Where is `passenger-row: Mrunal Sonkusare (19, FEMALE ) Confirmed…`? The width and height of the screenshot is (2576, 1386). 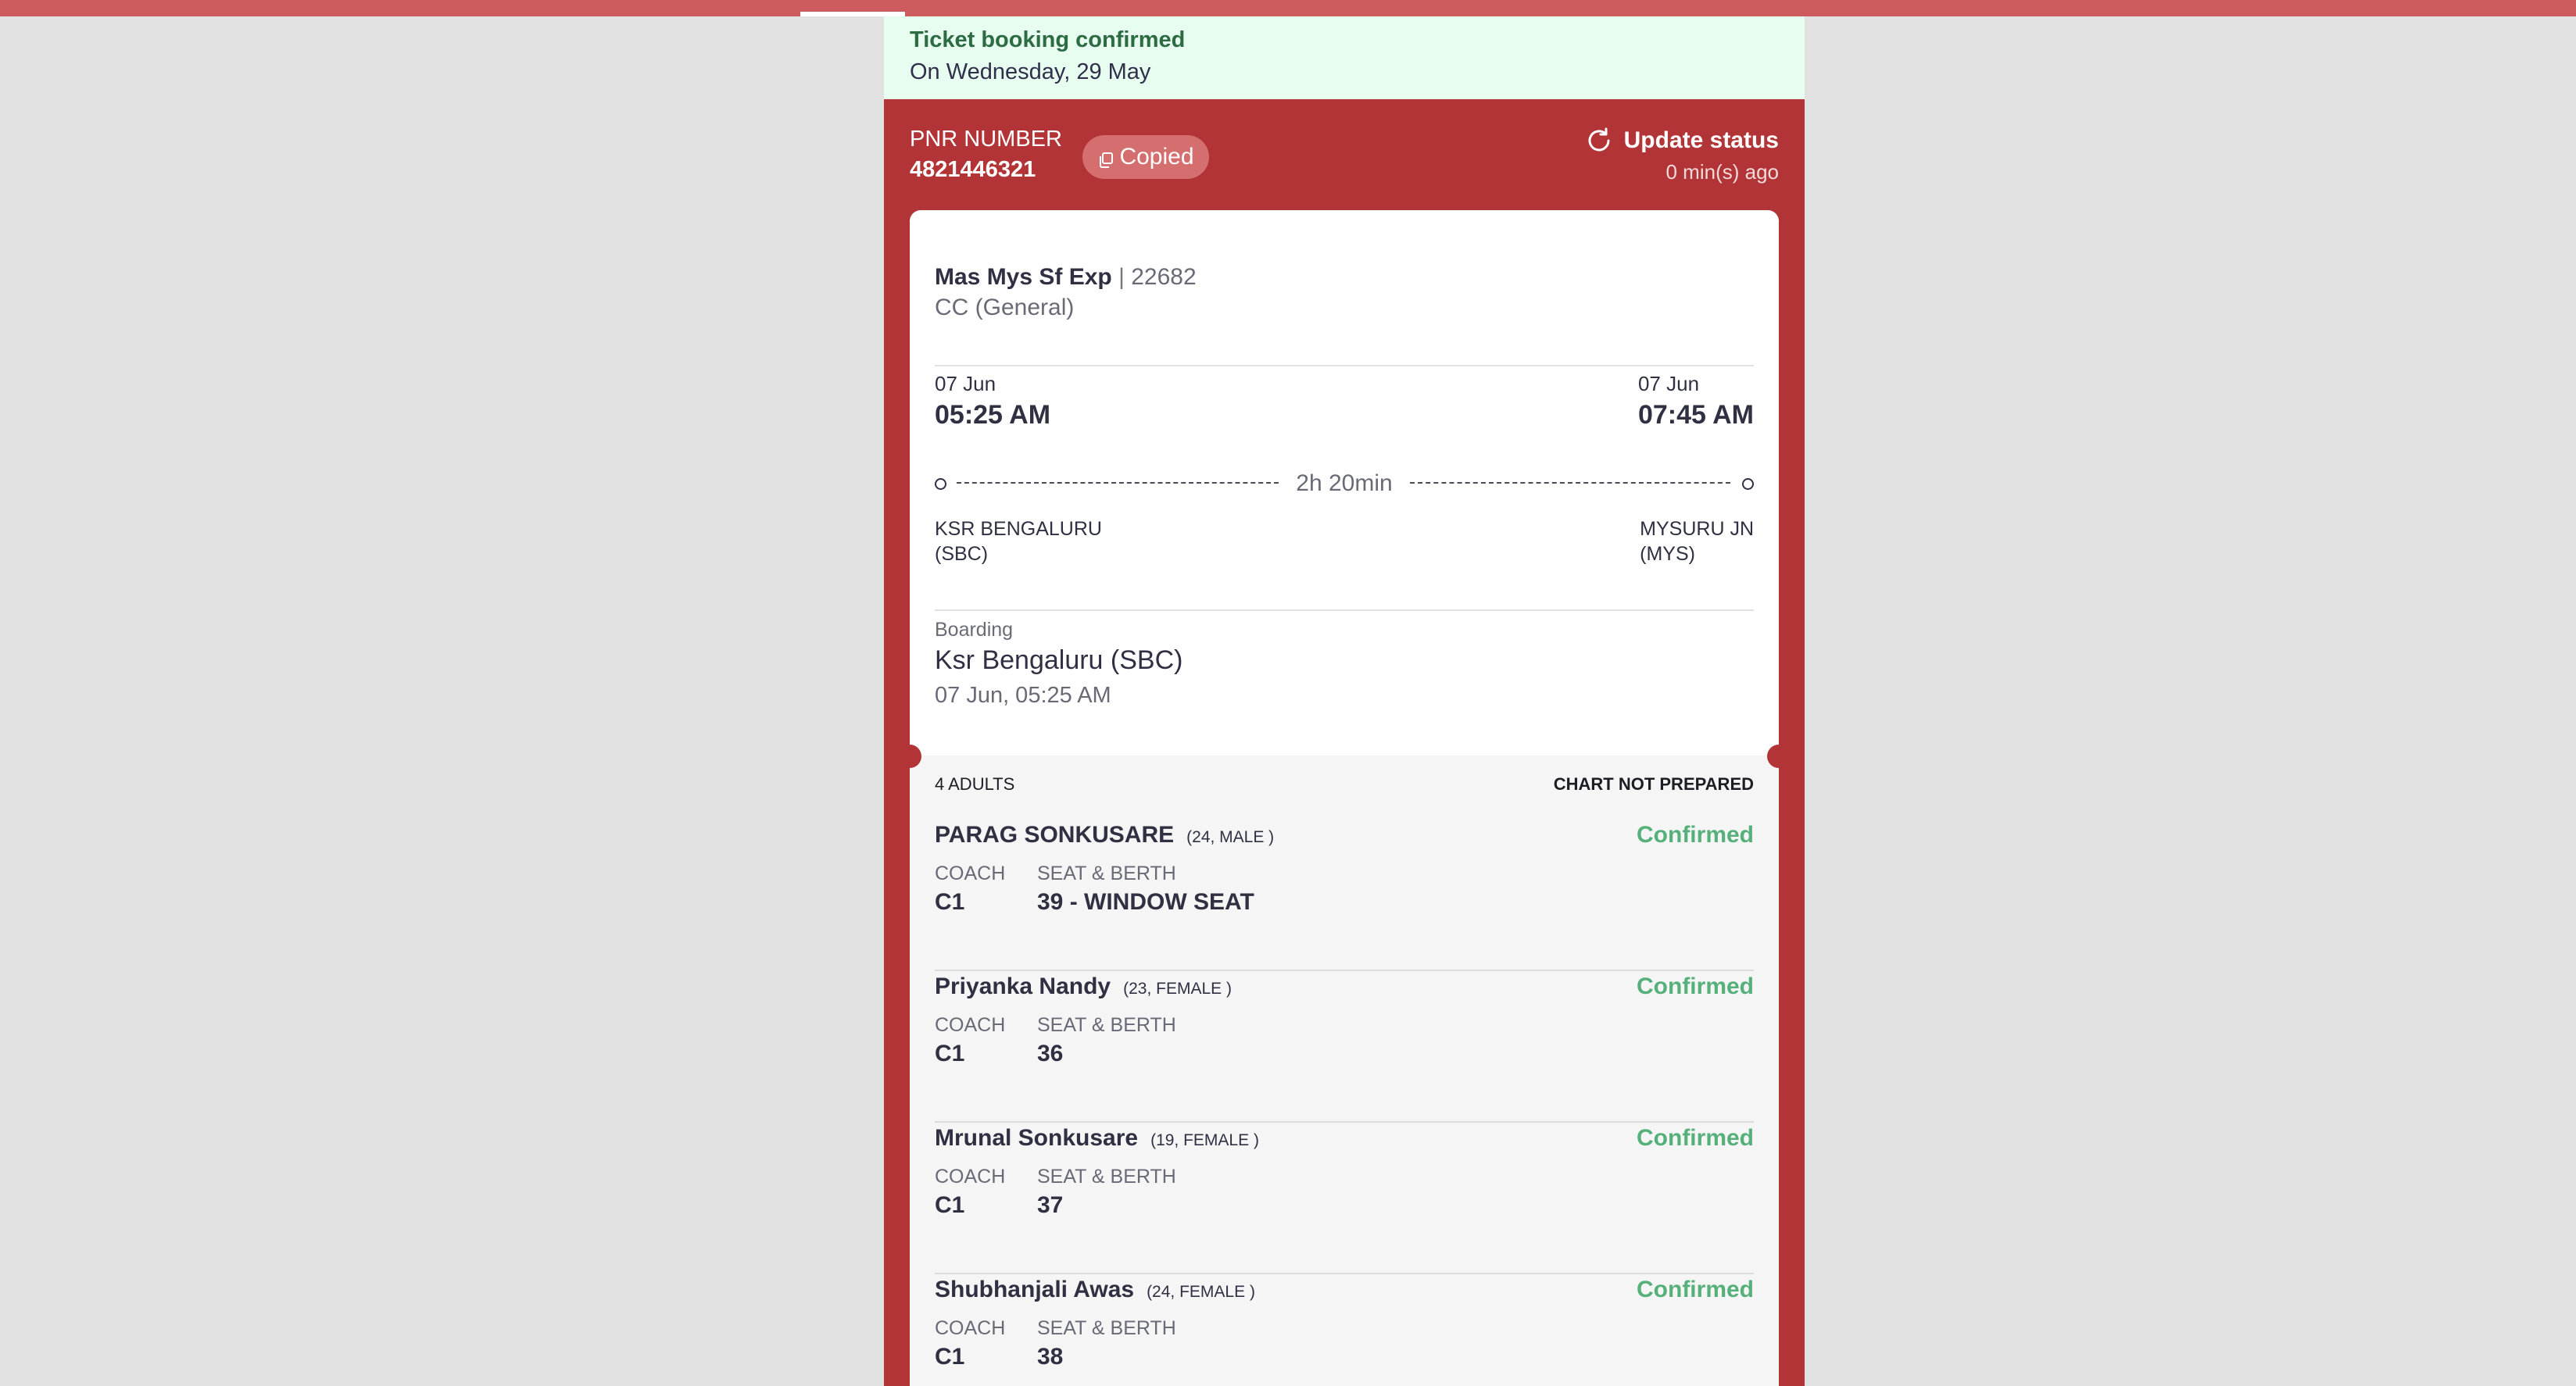 passenger-row: Mrunal Sonkusare (19, FEMALE ) Confirmed… is located at coordinates (1344, 1198).